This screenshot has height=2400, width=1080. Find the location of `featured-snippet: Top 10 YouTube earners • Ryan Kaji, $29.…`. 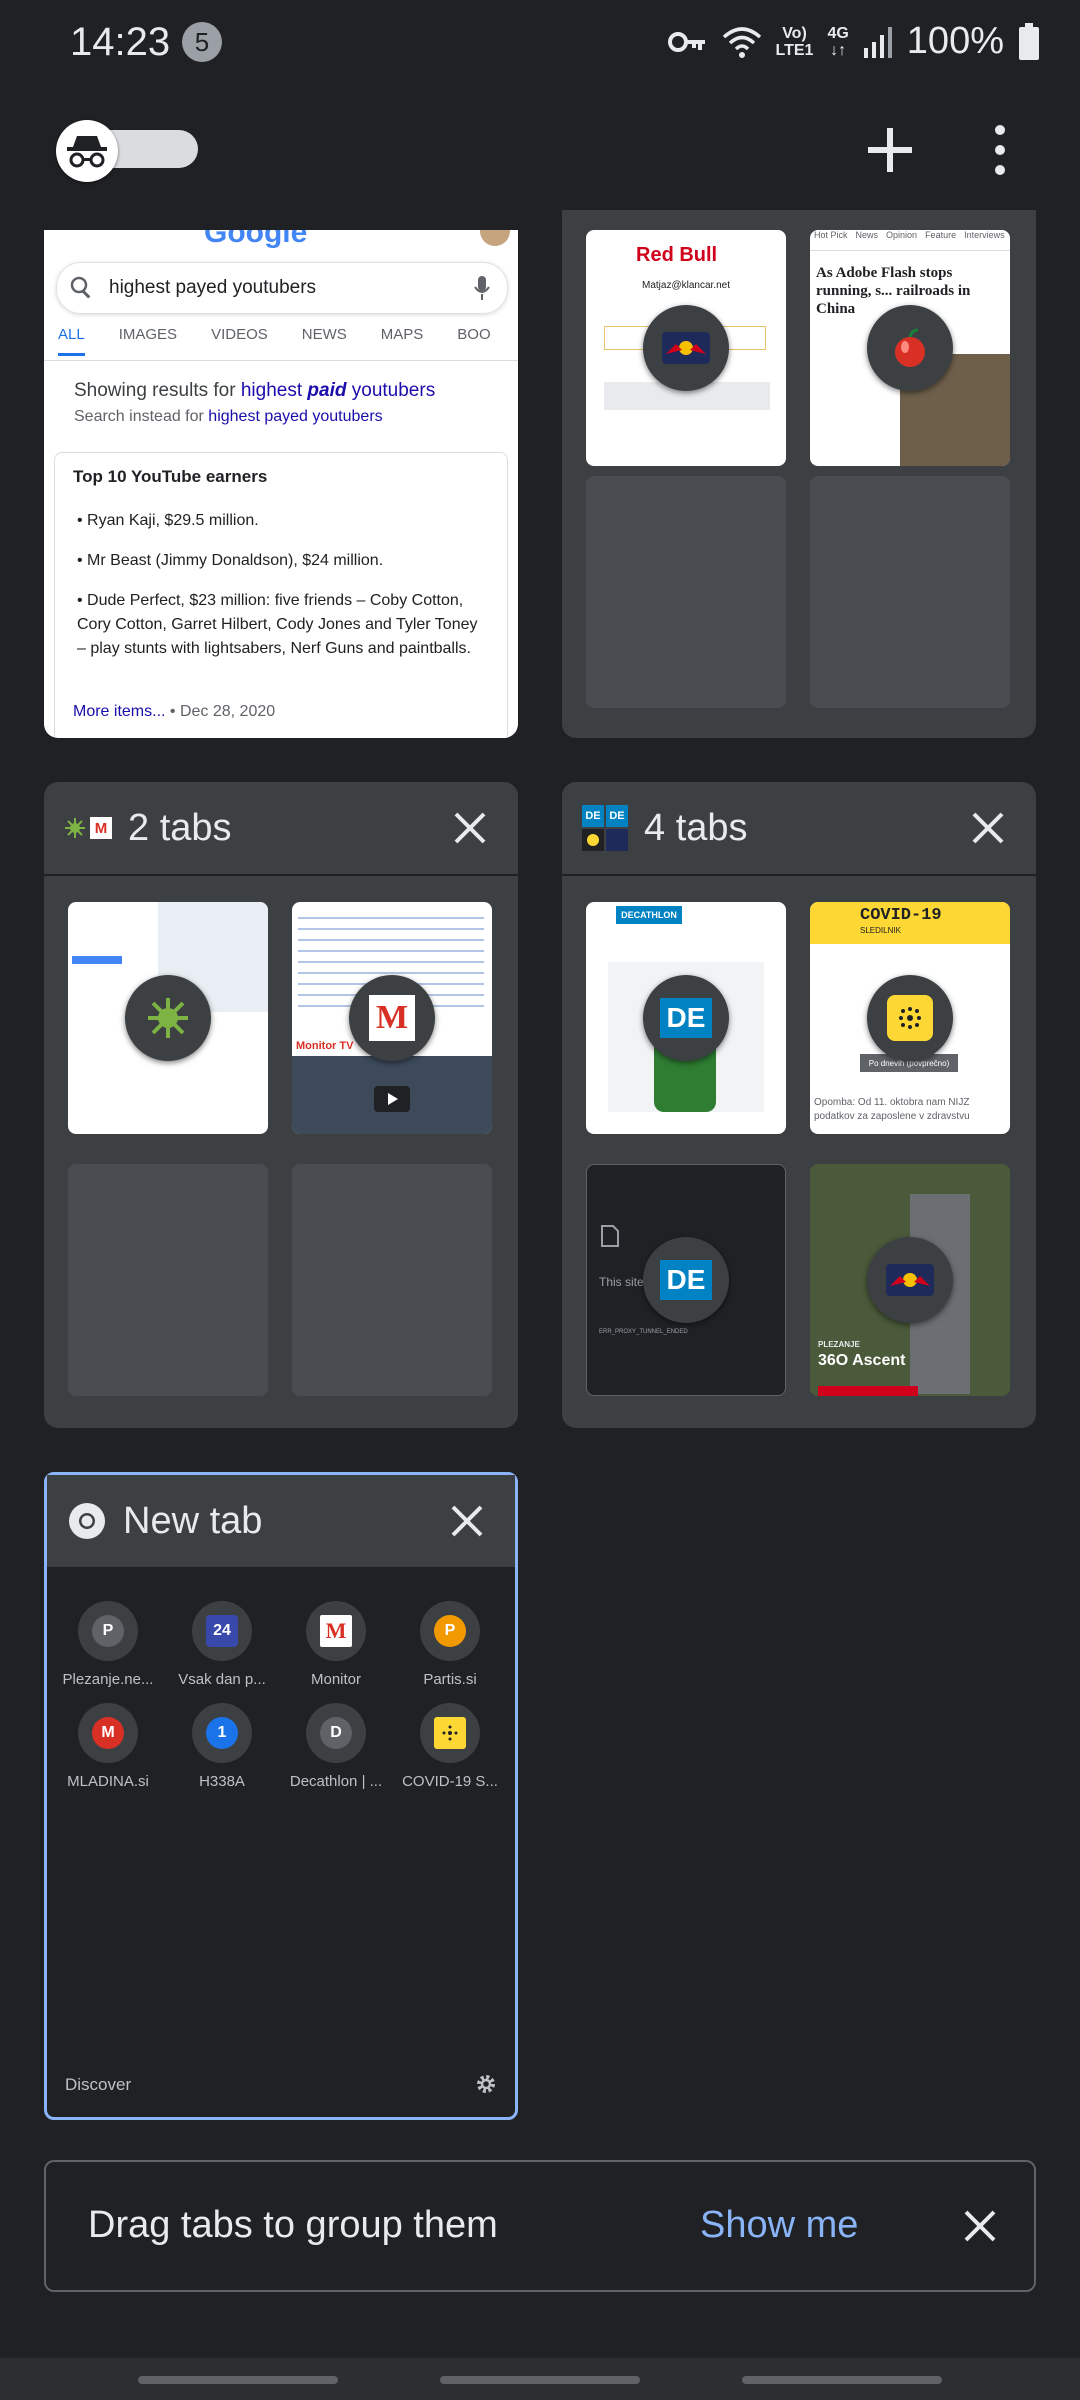

featured-snippet: Top 10 YouTube earners • Ryan Kaji, $29.… is located at coordinates (281, 595).